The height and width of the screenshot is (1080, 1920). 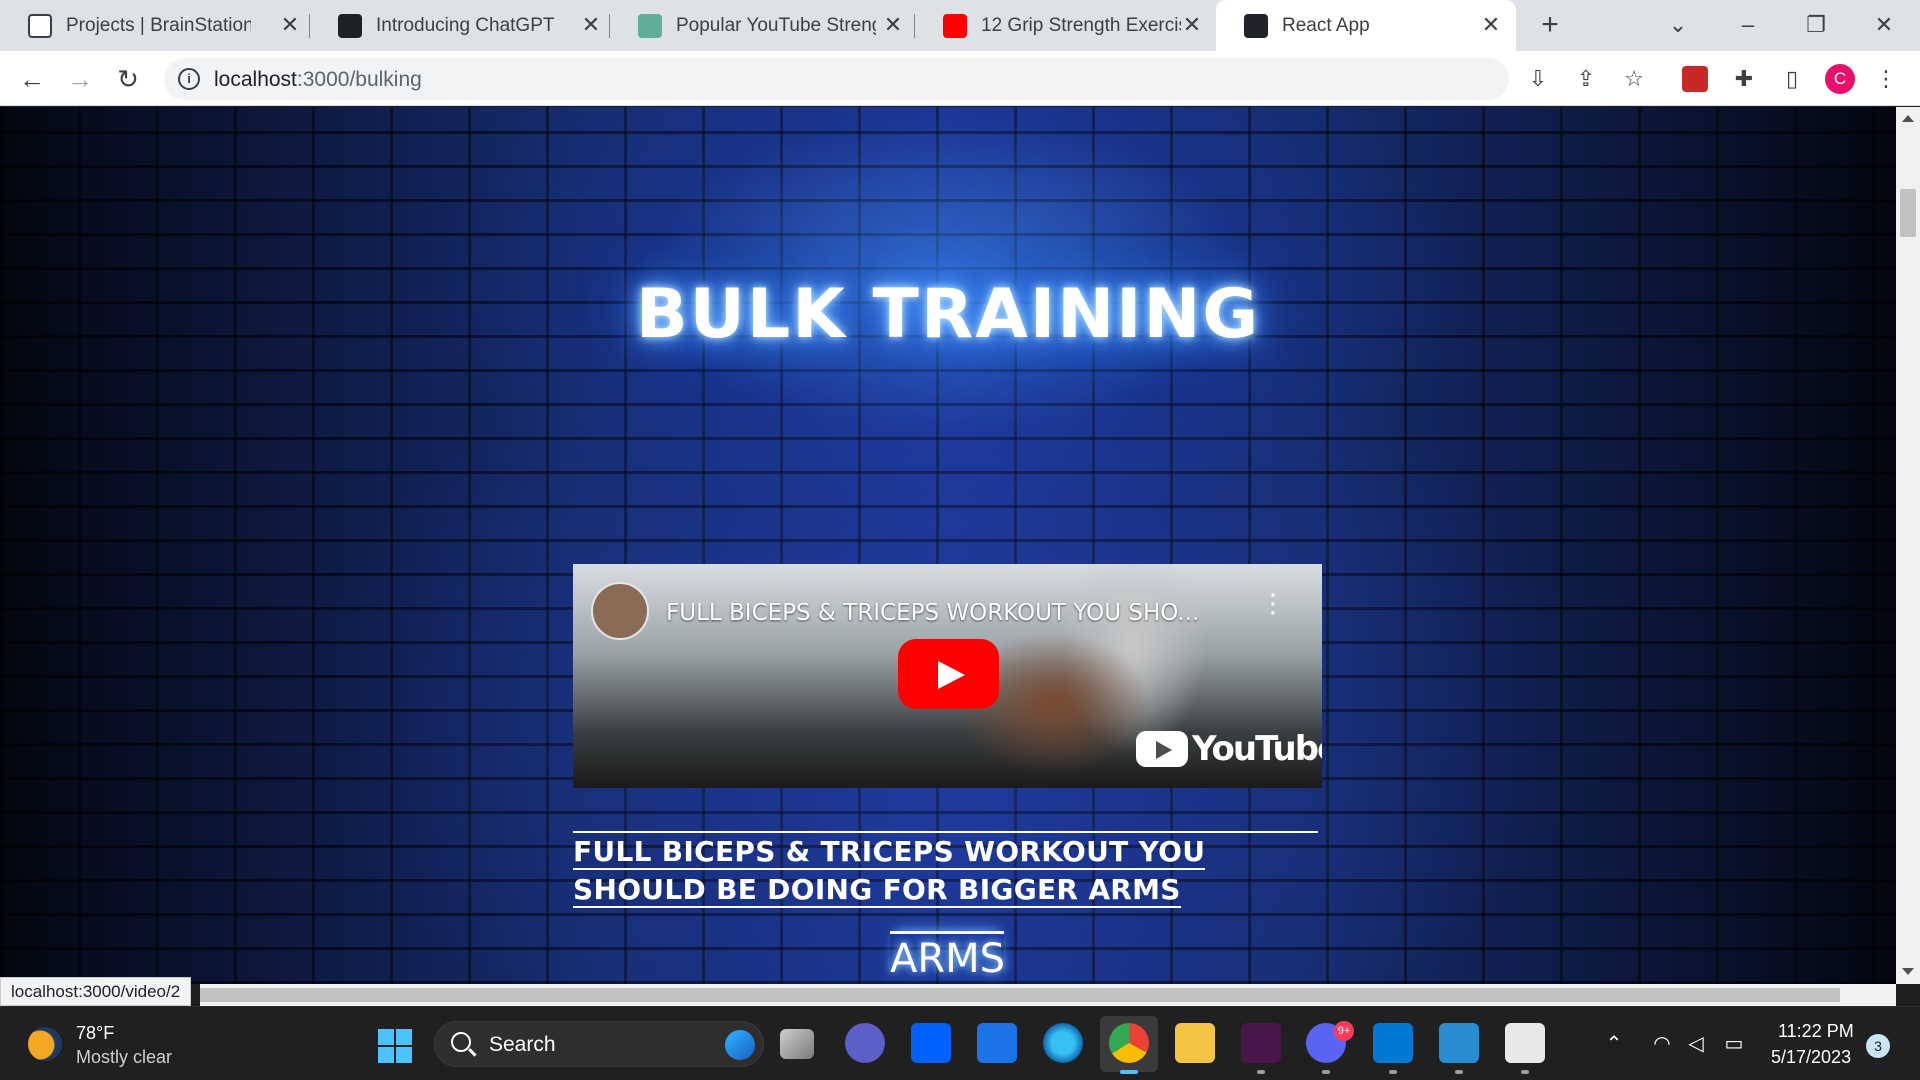 I want to click on youtube-icon, so click(x=955, y=26).